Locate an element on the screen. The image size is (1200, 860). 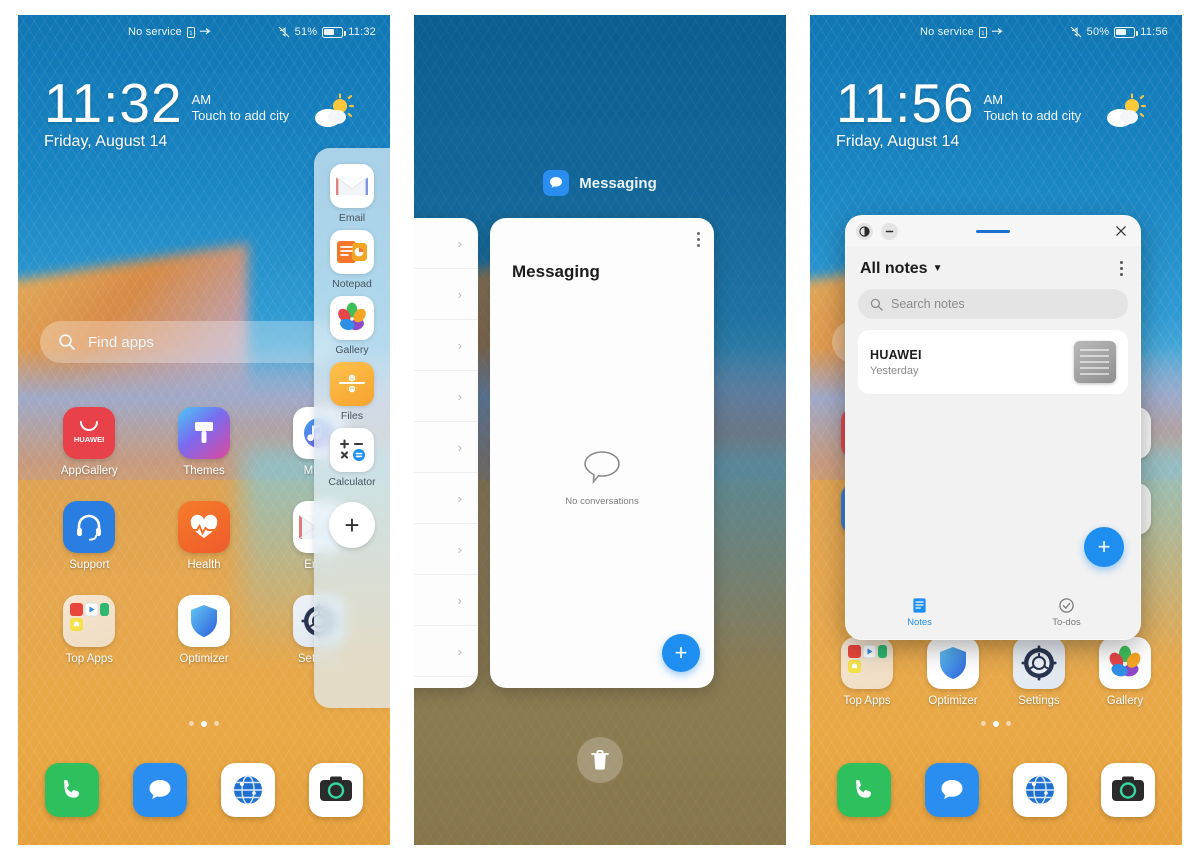
app-label: Optimizer is located at coordinates (953, 701).